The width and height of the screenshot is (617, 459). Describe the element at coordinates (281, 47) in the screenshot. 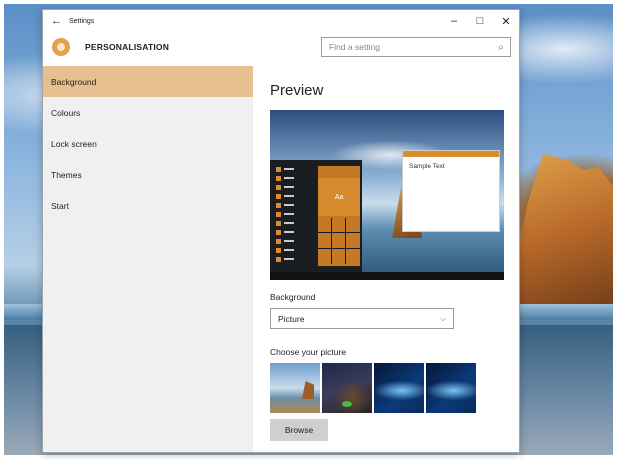

I see `settings-header: PERSONALISATION Find a setting ⌕` at that location.